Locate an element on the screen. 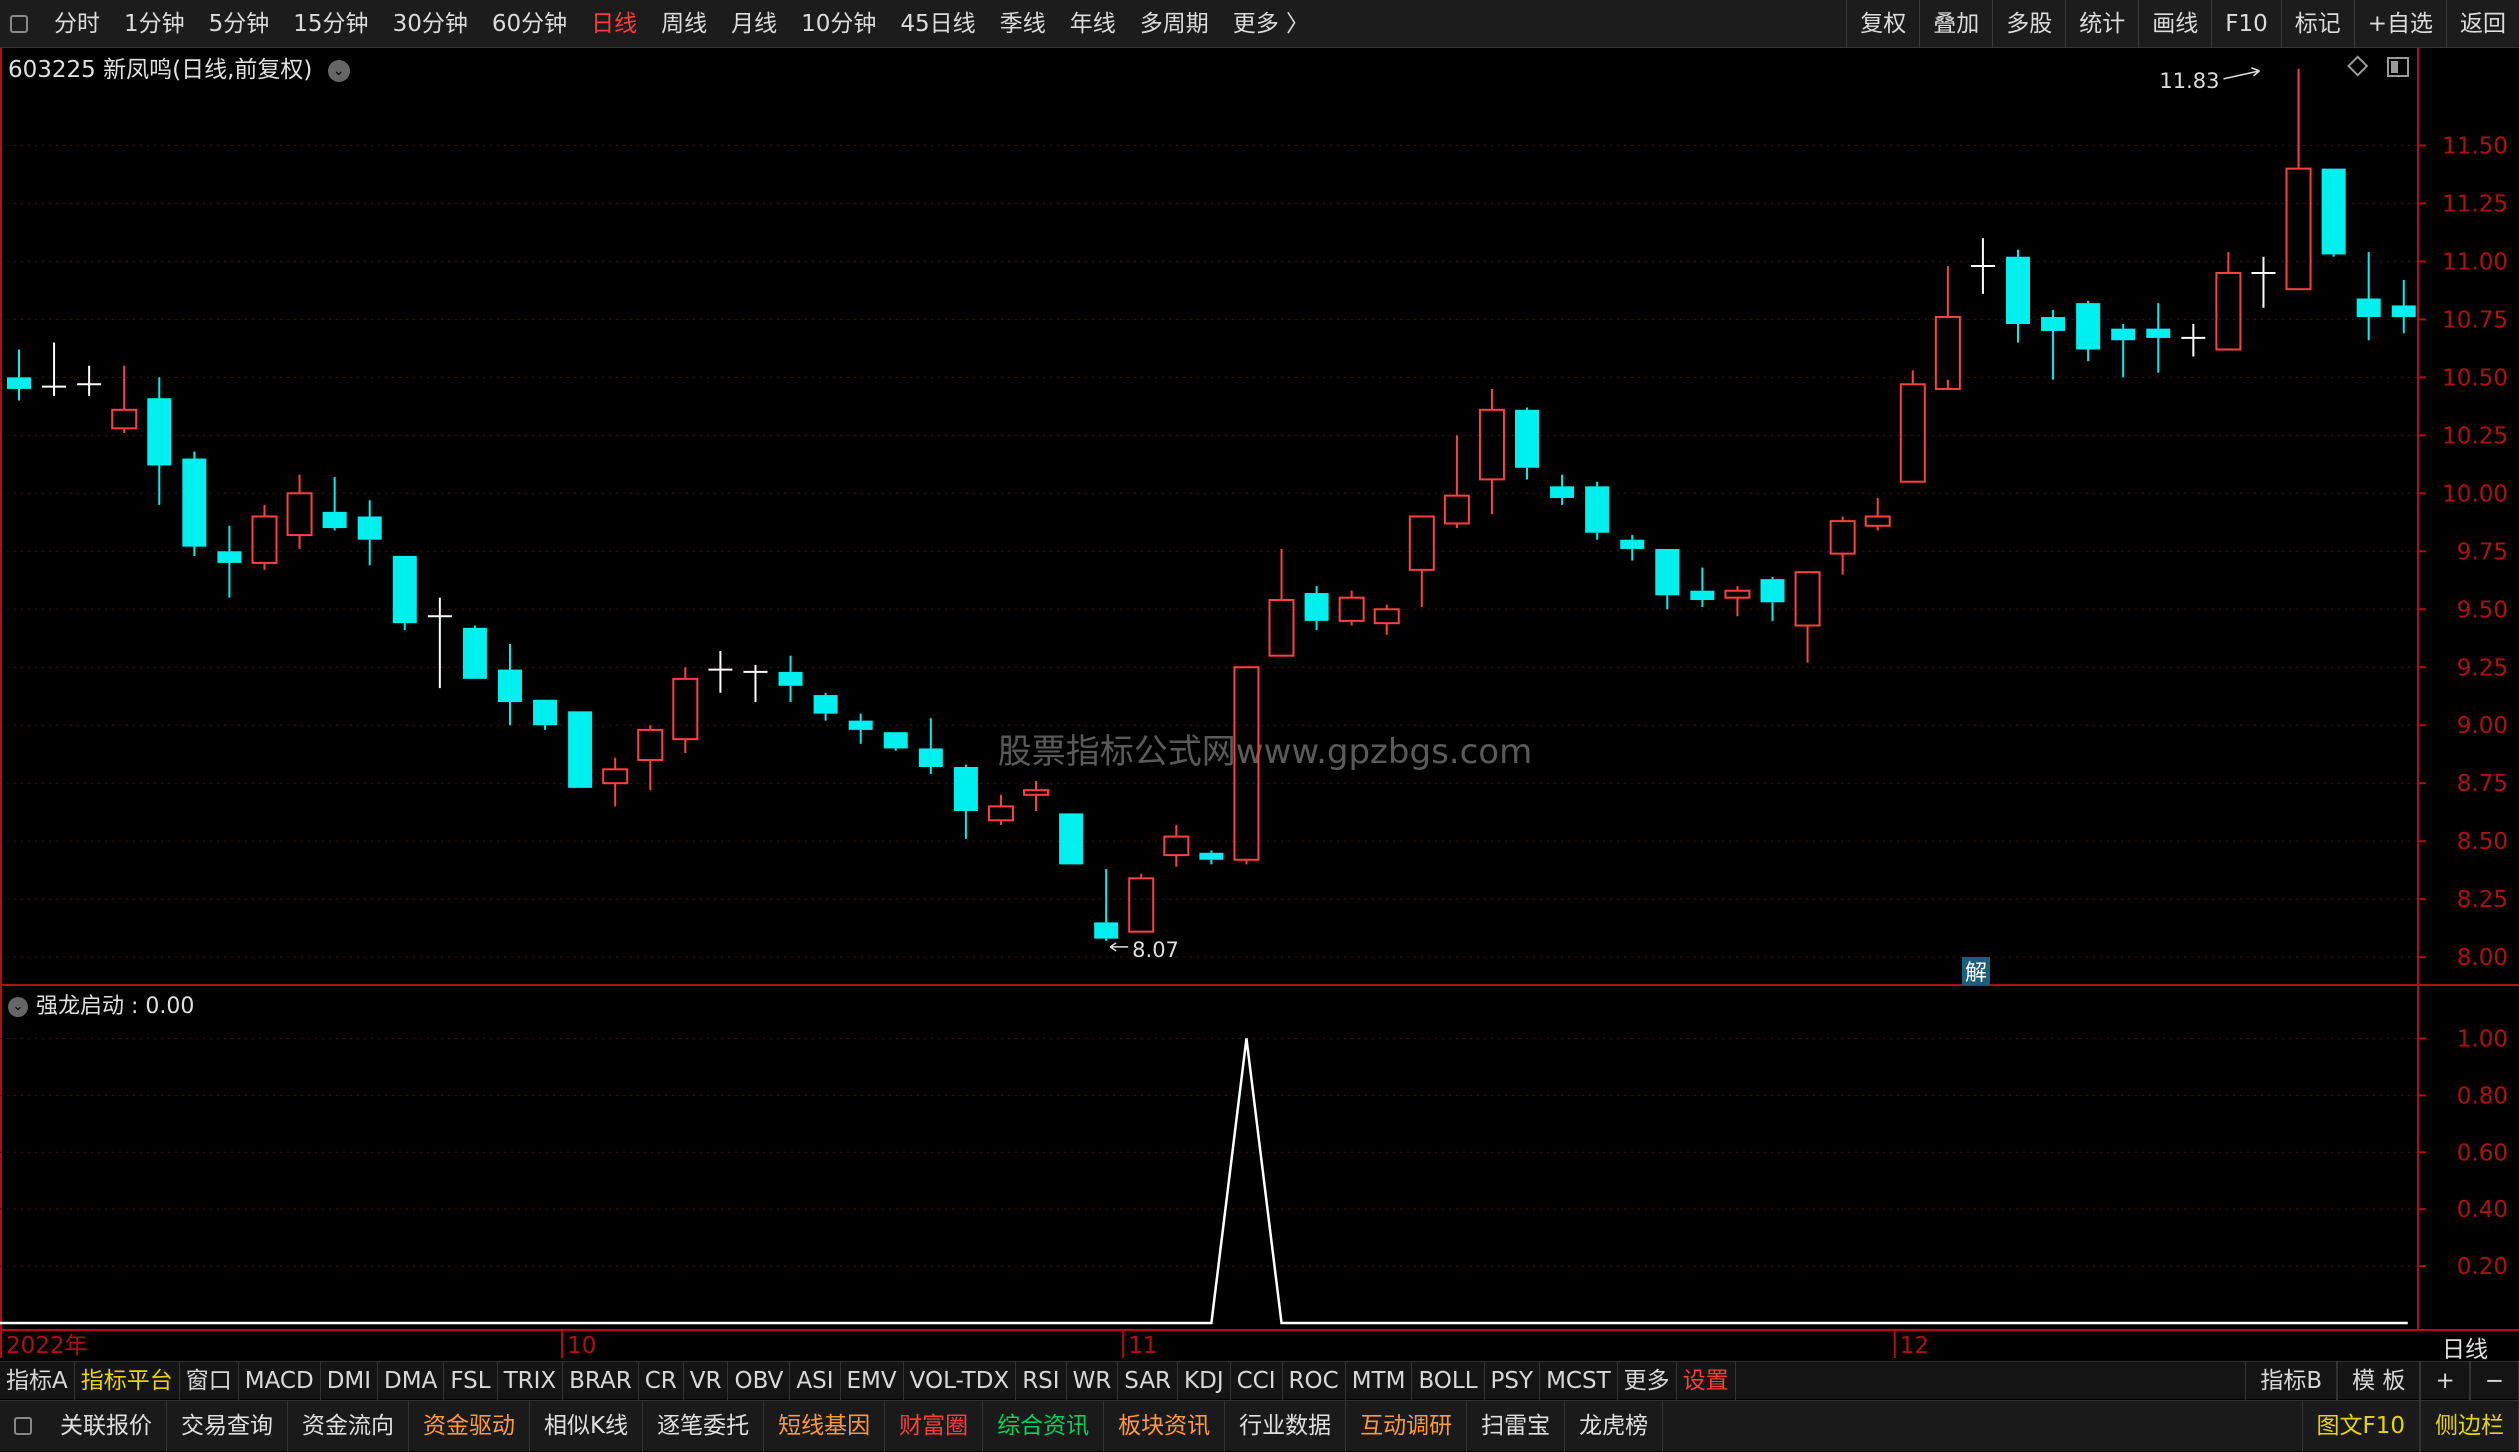 Image resolution: width=2519 pixels, height=1452 pixels. indicator-tab-item-26: 设置 is located at coordinates (1706, 1381).